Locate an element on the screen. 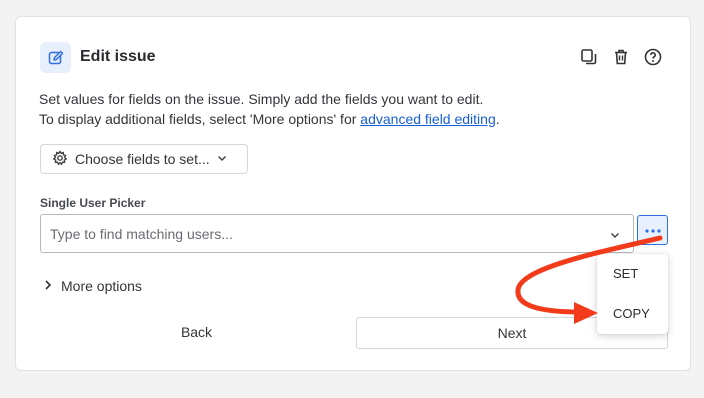 This screenshot has width=704, height=398. user-picker-field is located at coordinates (337, 233).